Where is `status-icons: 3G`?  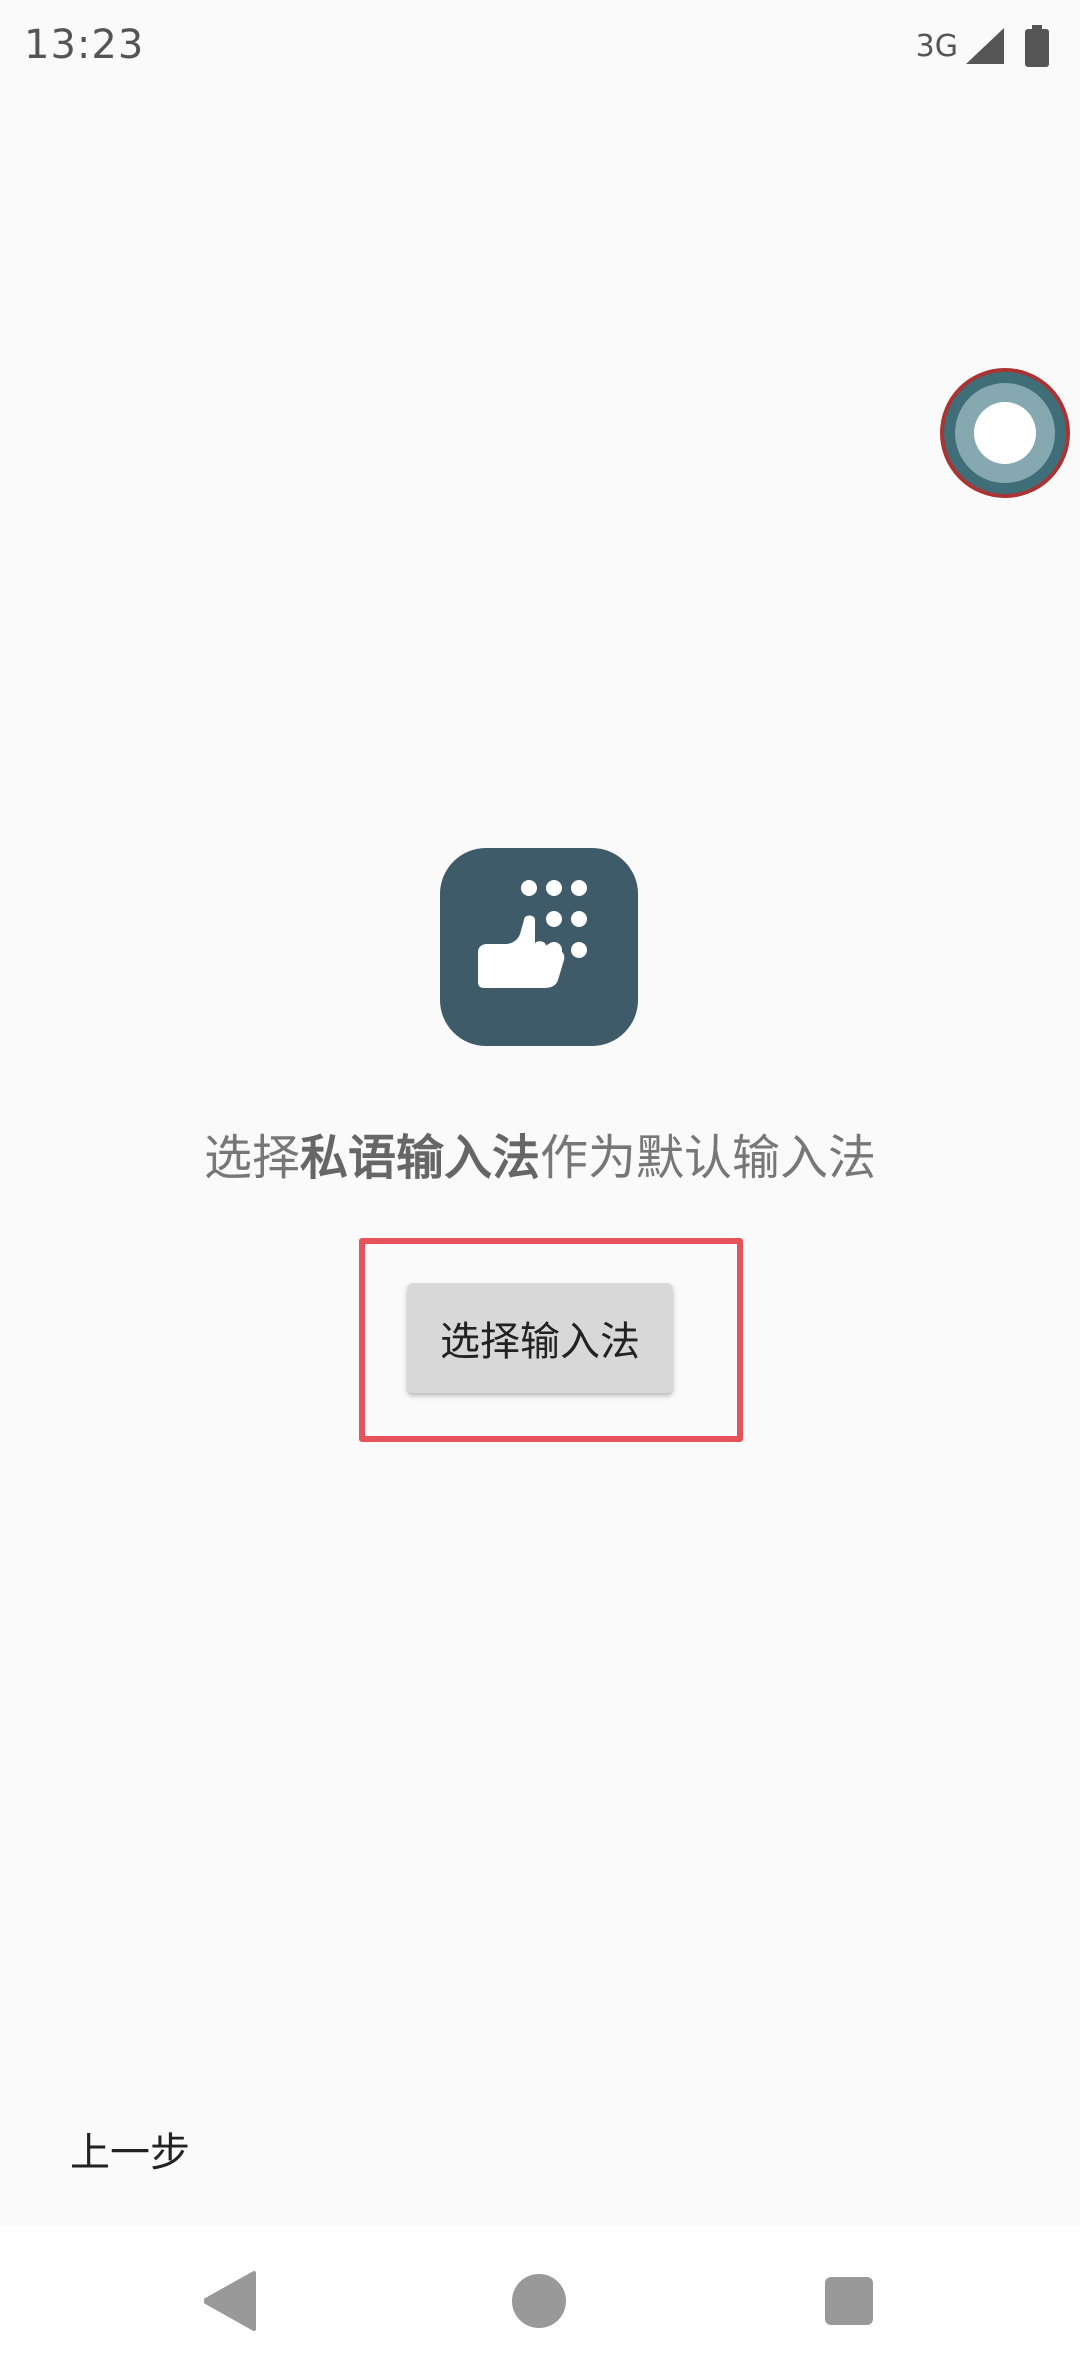
status-icons: 3G is located at coordinates (983, 46).